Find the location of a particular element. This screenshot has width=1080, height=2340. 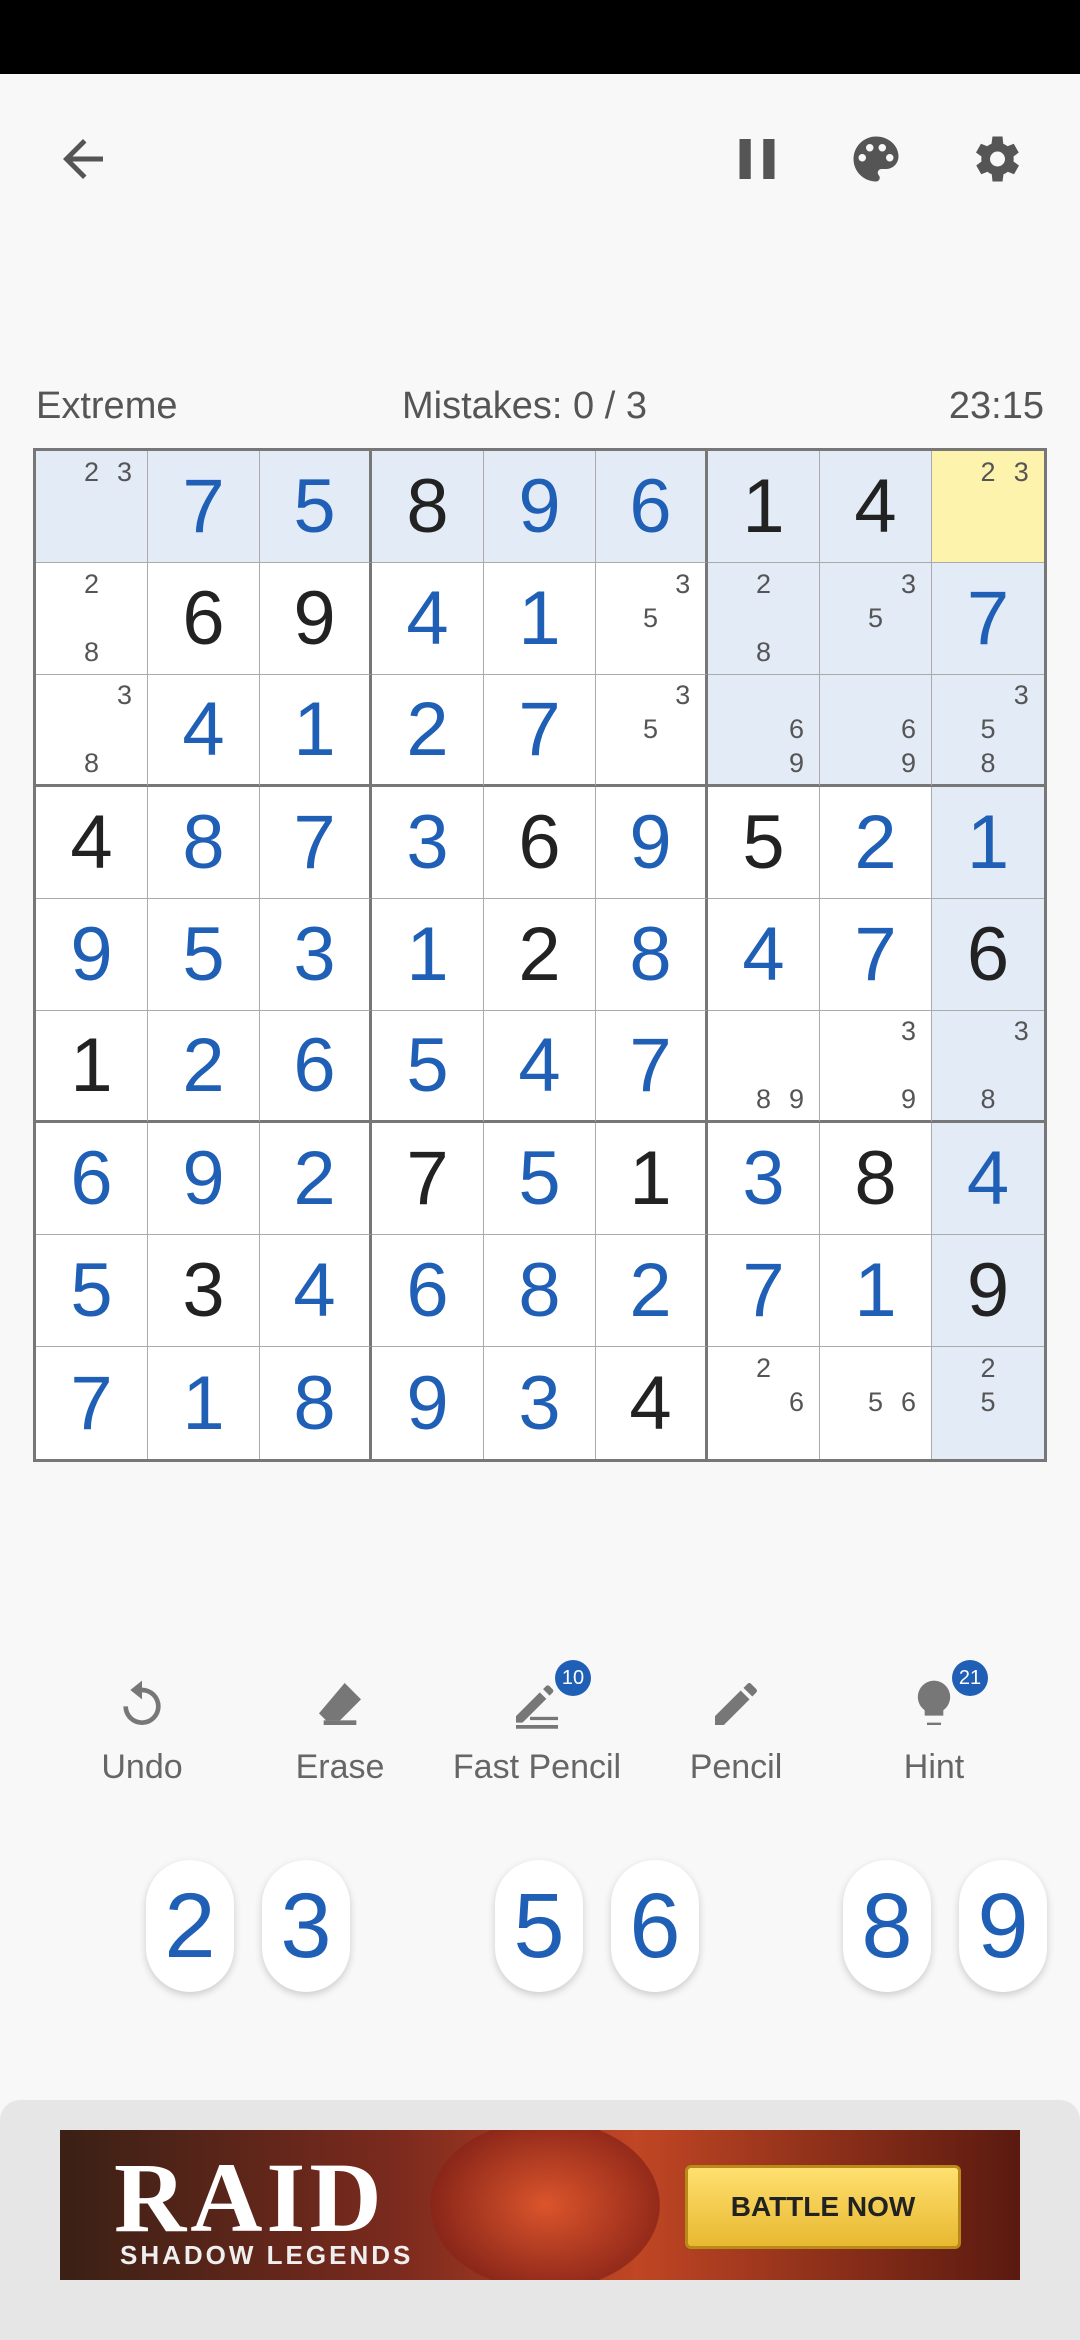

note-slot is located at coordinates (730, 696).